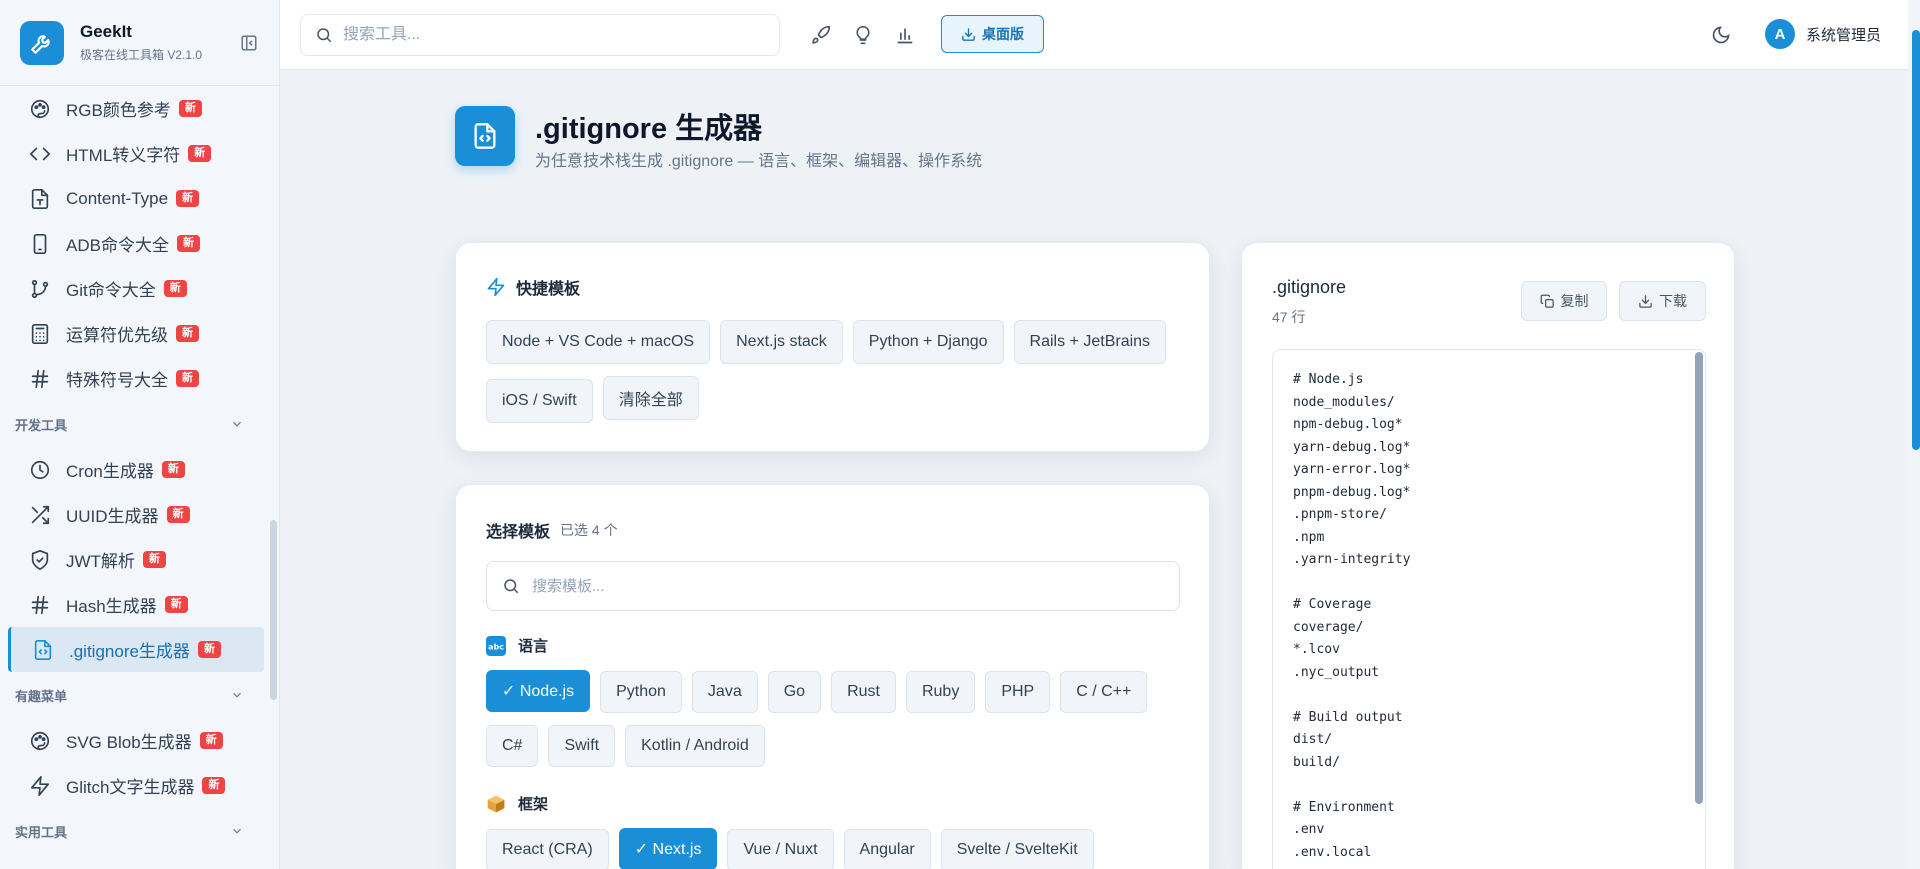 This screenshot has height=869, width=1920. I want to click on search-icon, so click(324, 35).